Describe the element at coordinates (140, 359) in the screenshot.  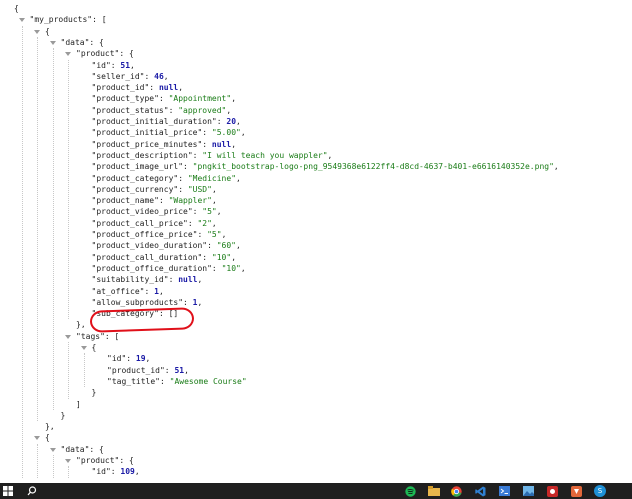
I see `json-value: 19` at that location.